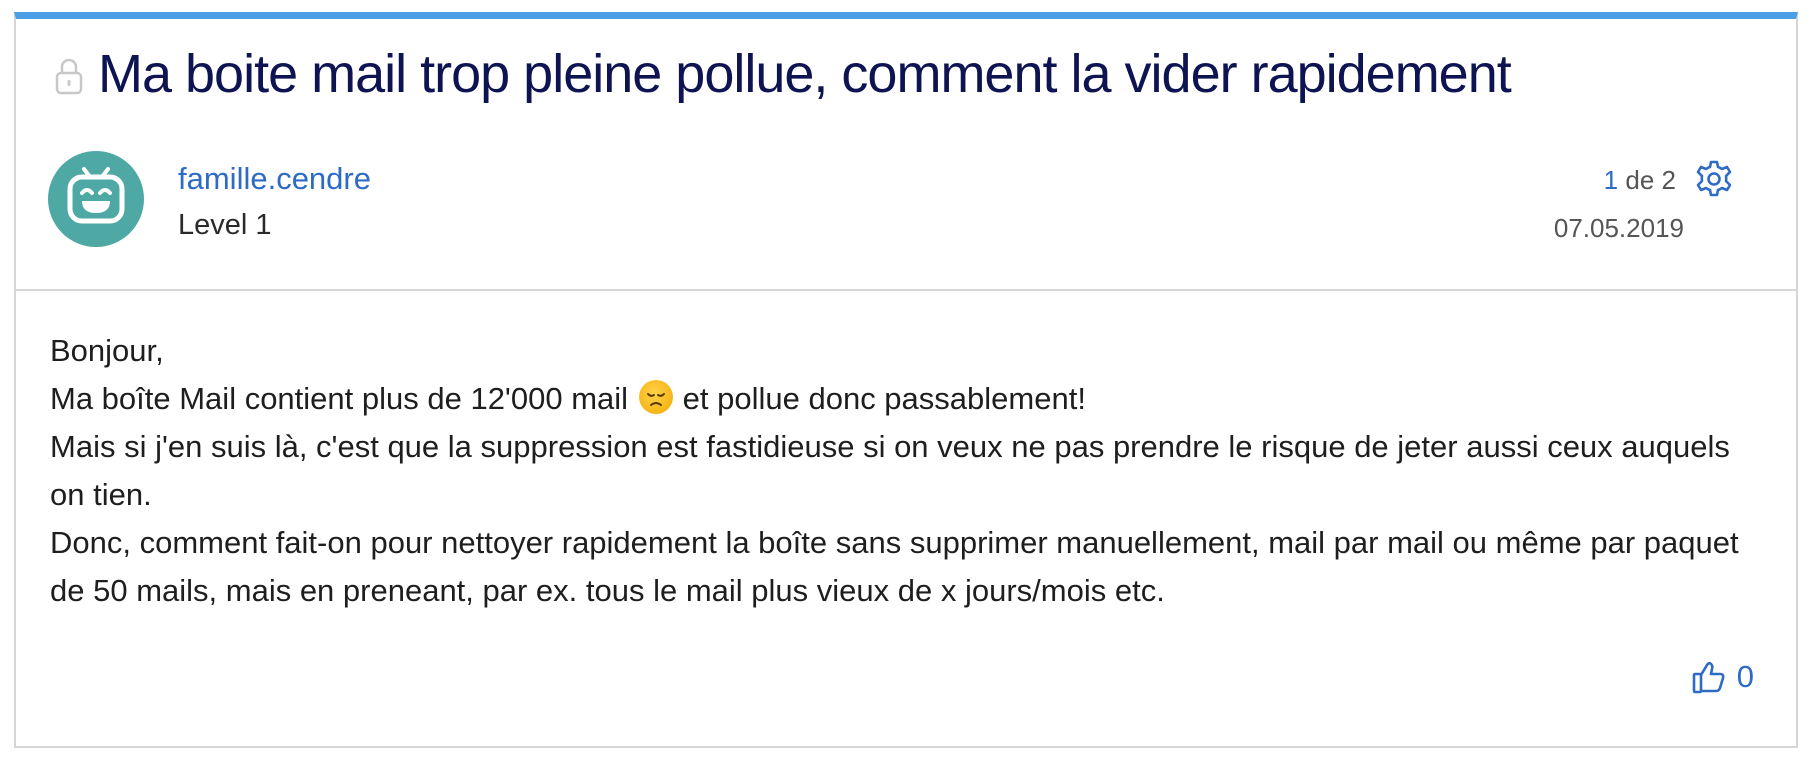 This screenshot has width=1814, height=768. What do you see at coordinates (908, 201) in the screenshot?
I see `author-row: famille.cendre Level 1 1 de 2 07.05.2019` at bounding box center [908, 201].